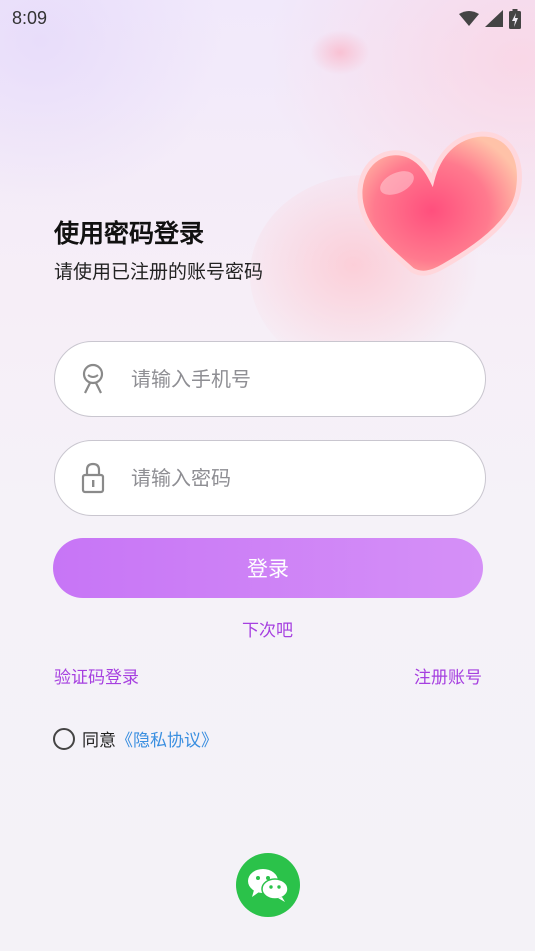  I want to click on wifi-icon, so click(469, 18).